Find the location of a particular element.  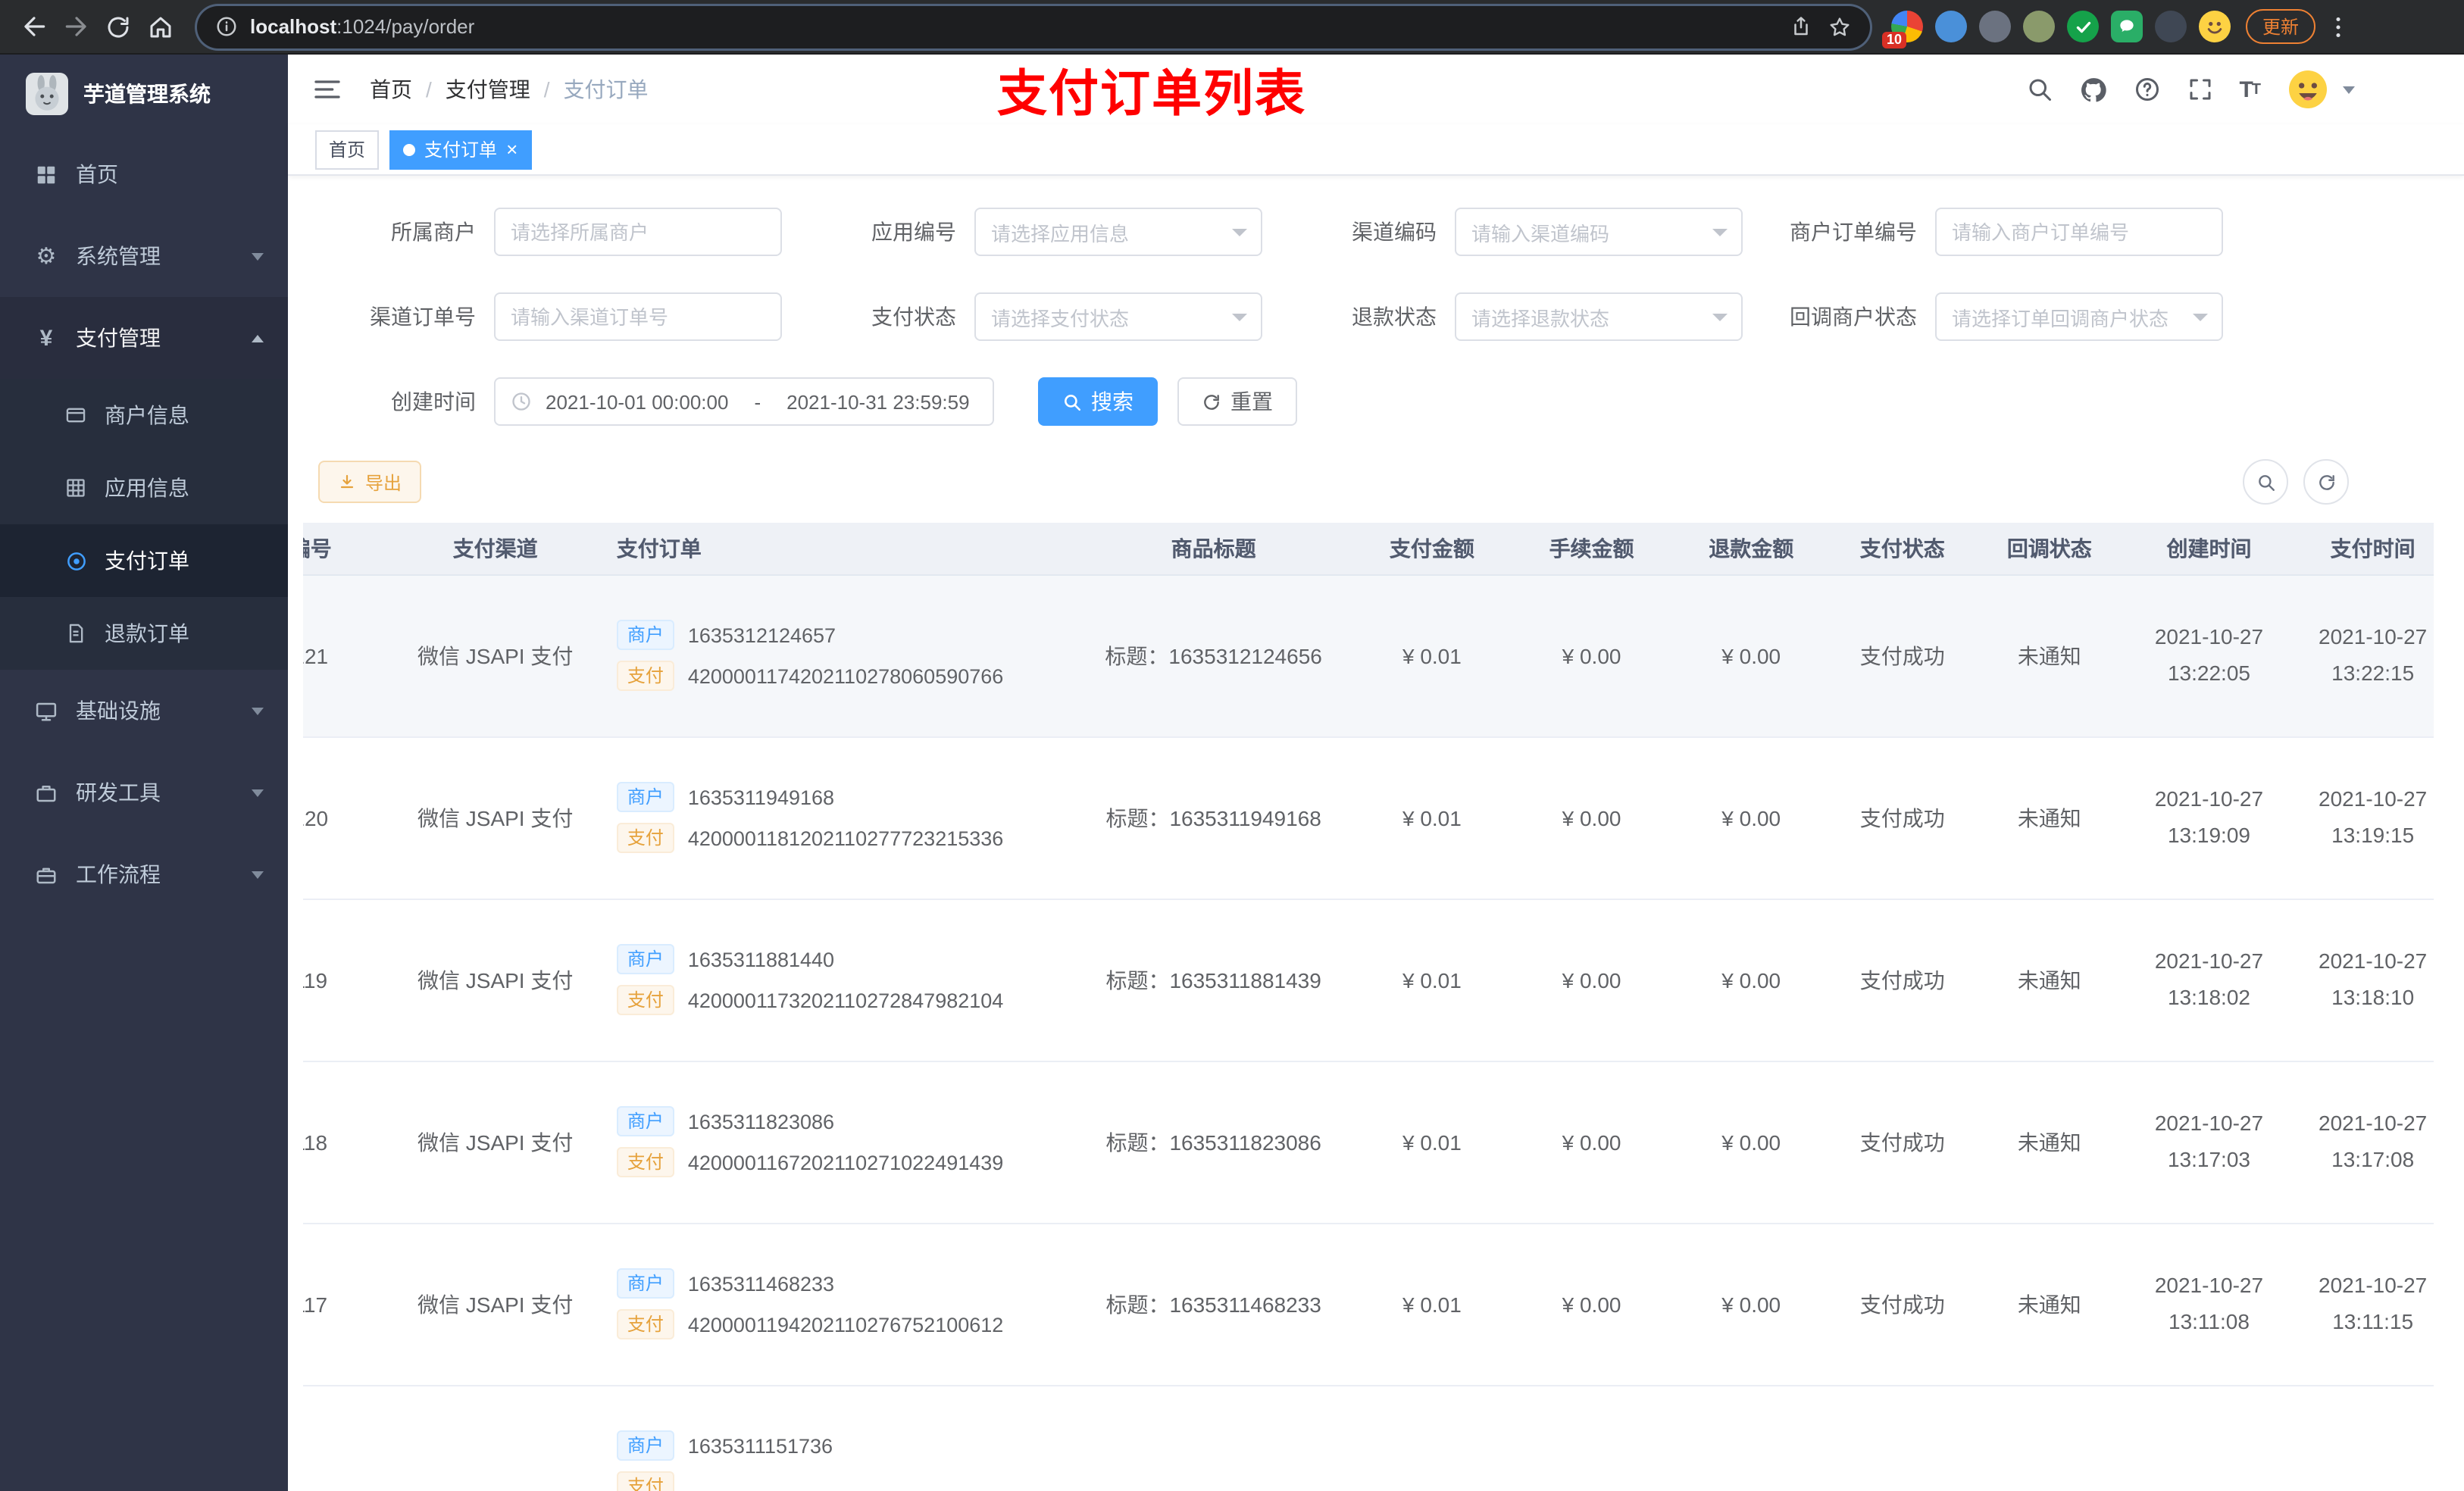

merchant-order-no: 1635311949168 is located at coordinates (761, 797).